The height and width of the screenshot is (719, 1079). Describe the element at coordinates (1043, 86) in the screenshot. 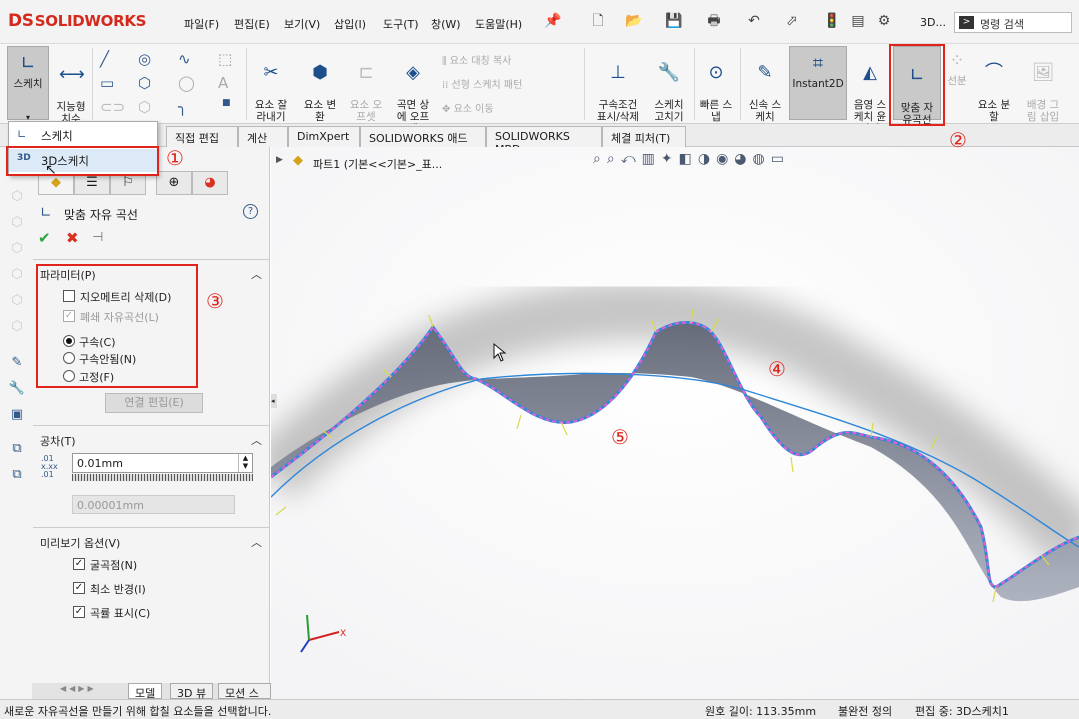

I see `sketch-picture-button: 🖼 배경 그 림 삽입` at that location.